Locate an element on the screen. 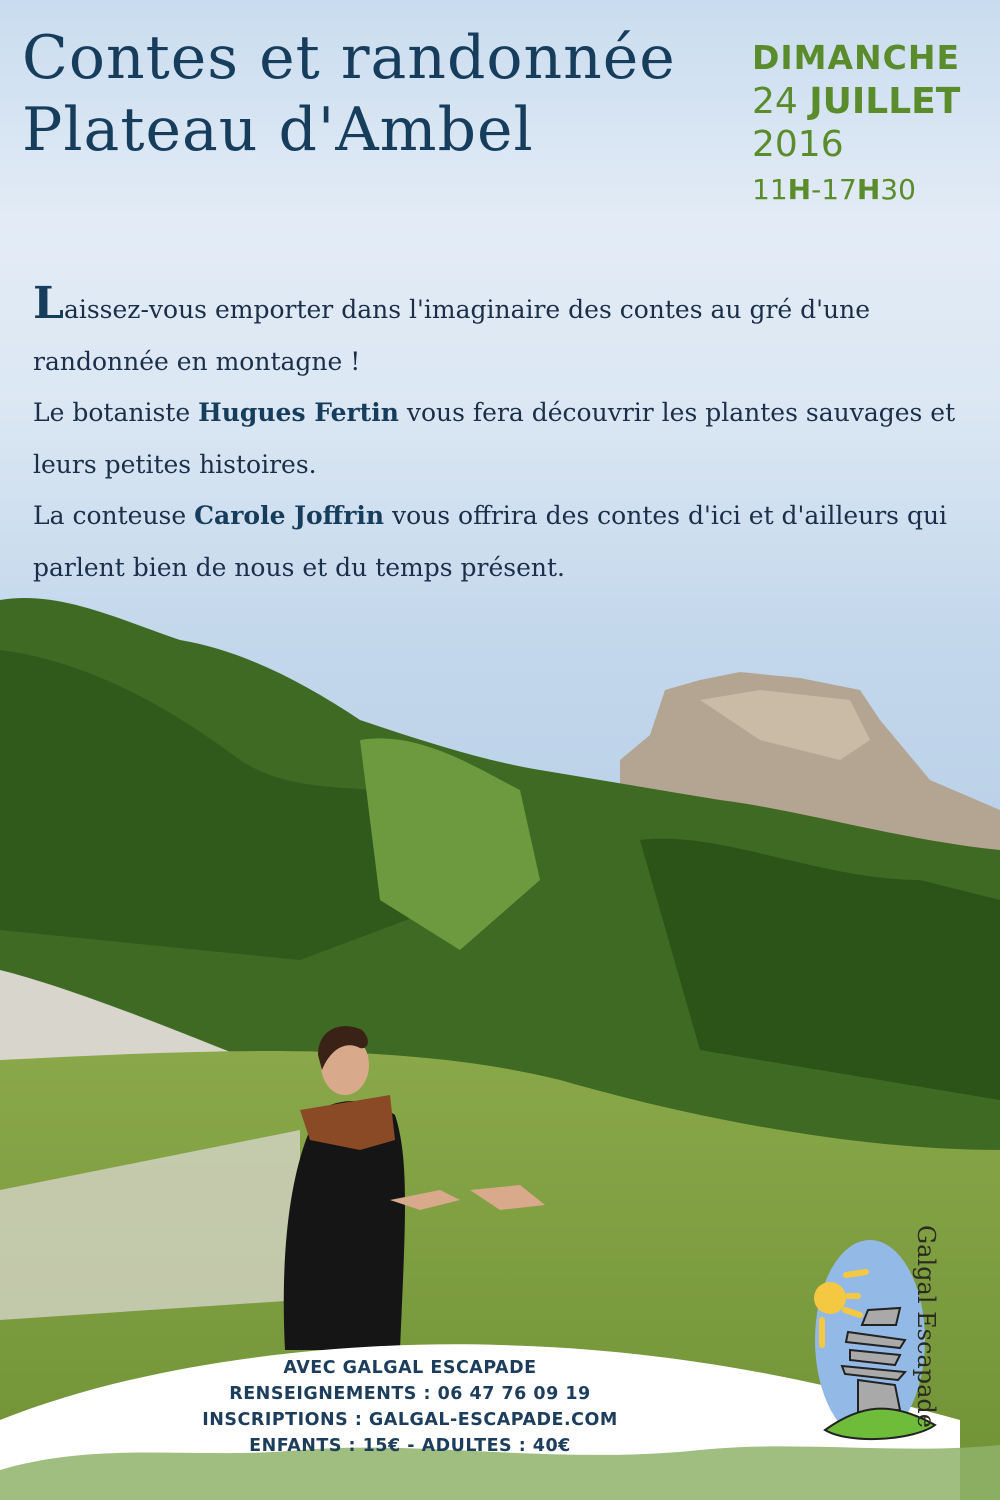 This screenshot has height=1500, width=1000. organizer-line: AVEC GALGAL ESCAPADE is located at coordinates (410, 1368).